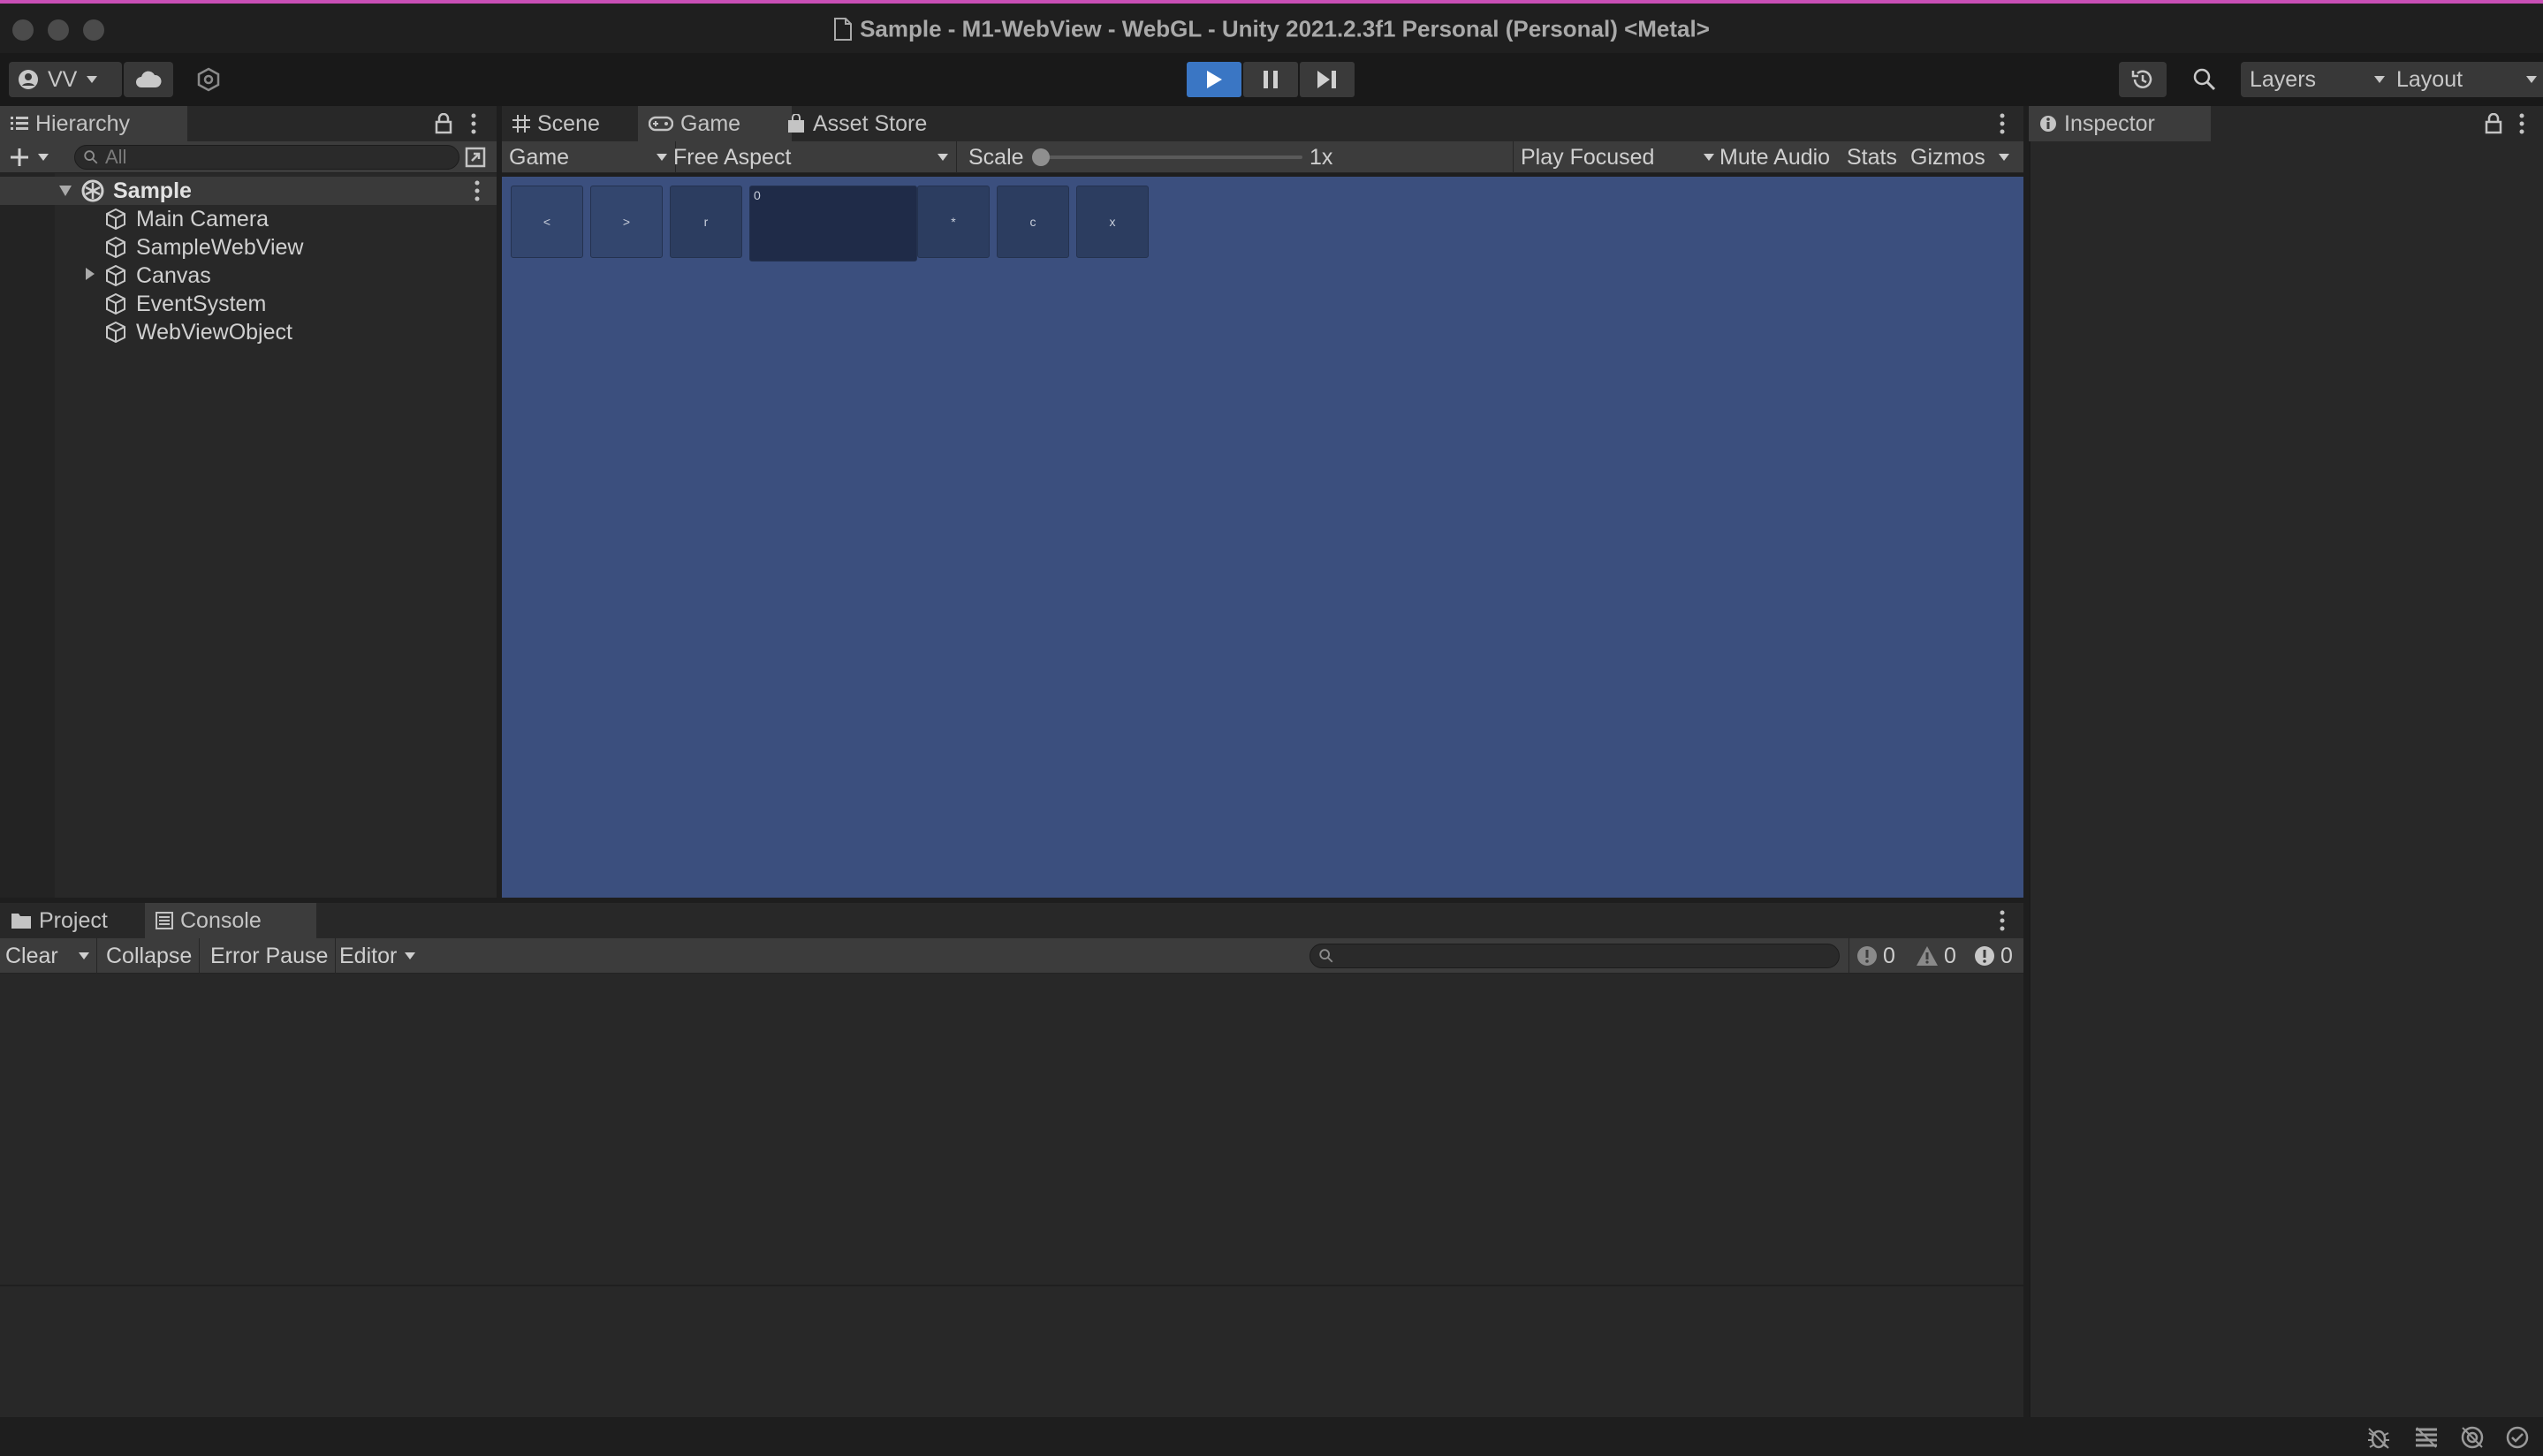  I want to click on tab-console-label: Console, so click(221, 920).